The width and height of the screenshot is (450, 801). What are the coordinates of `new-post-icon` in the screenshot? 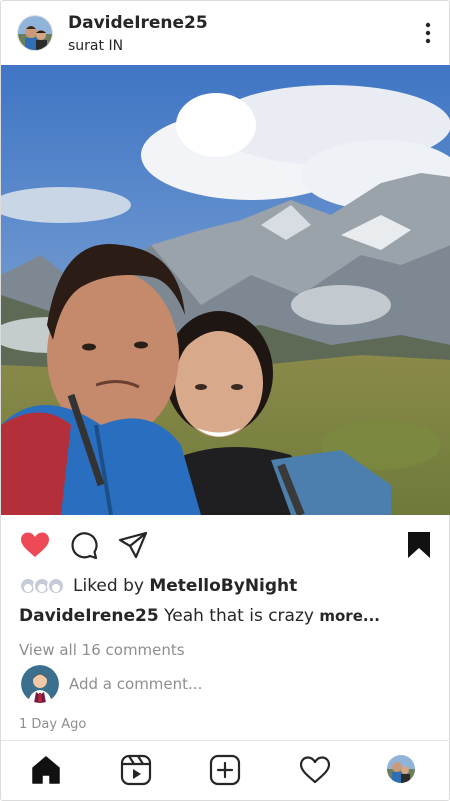 It's located at (225, 770).